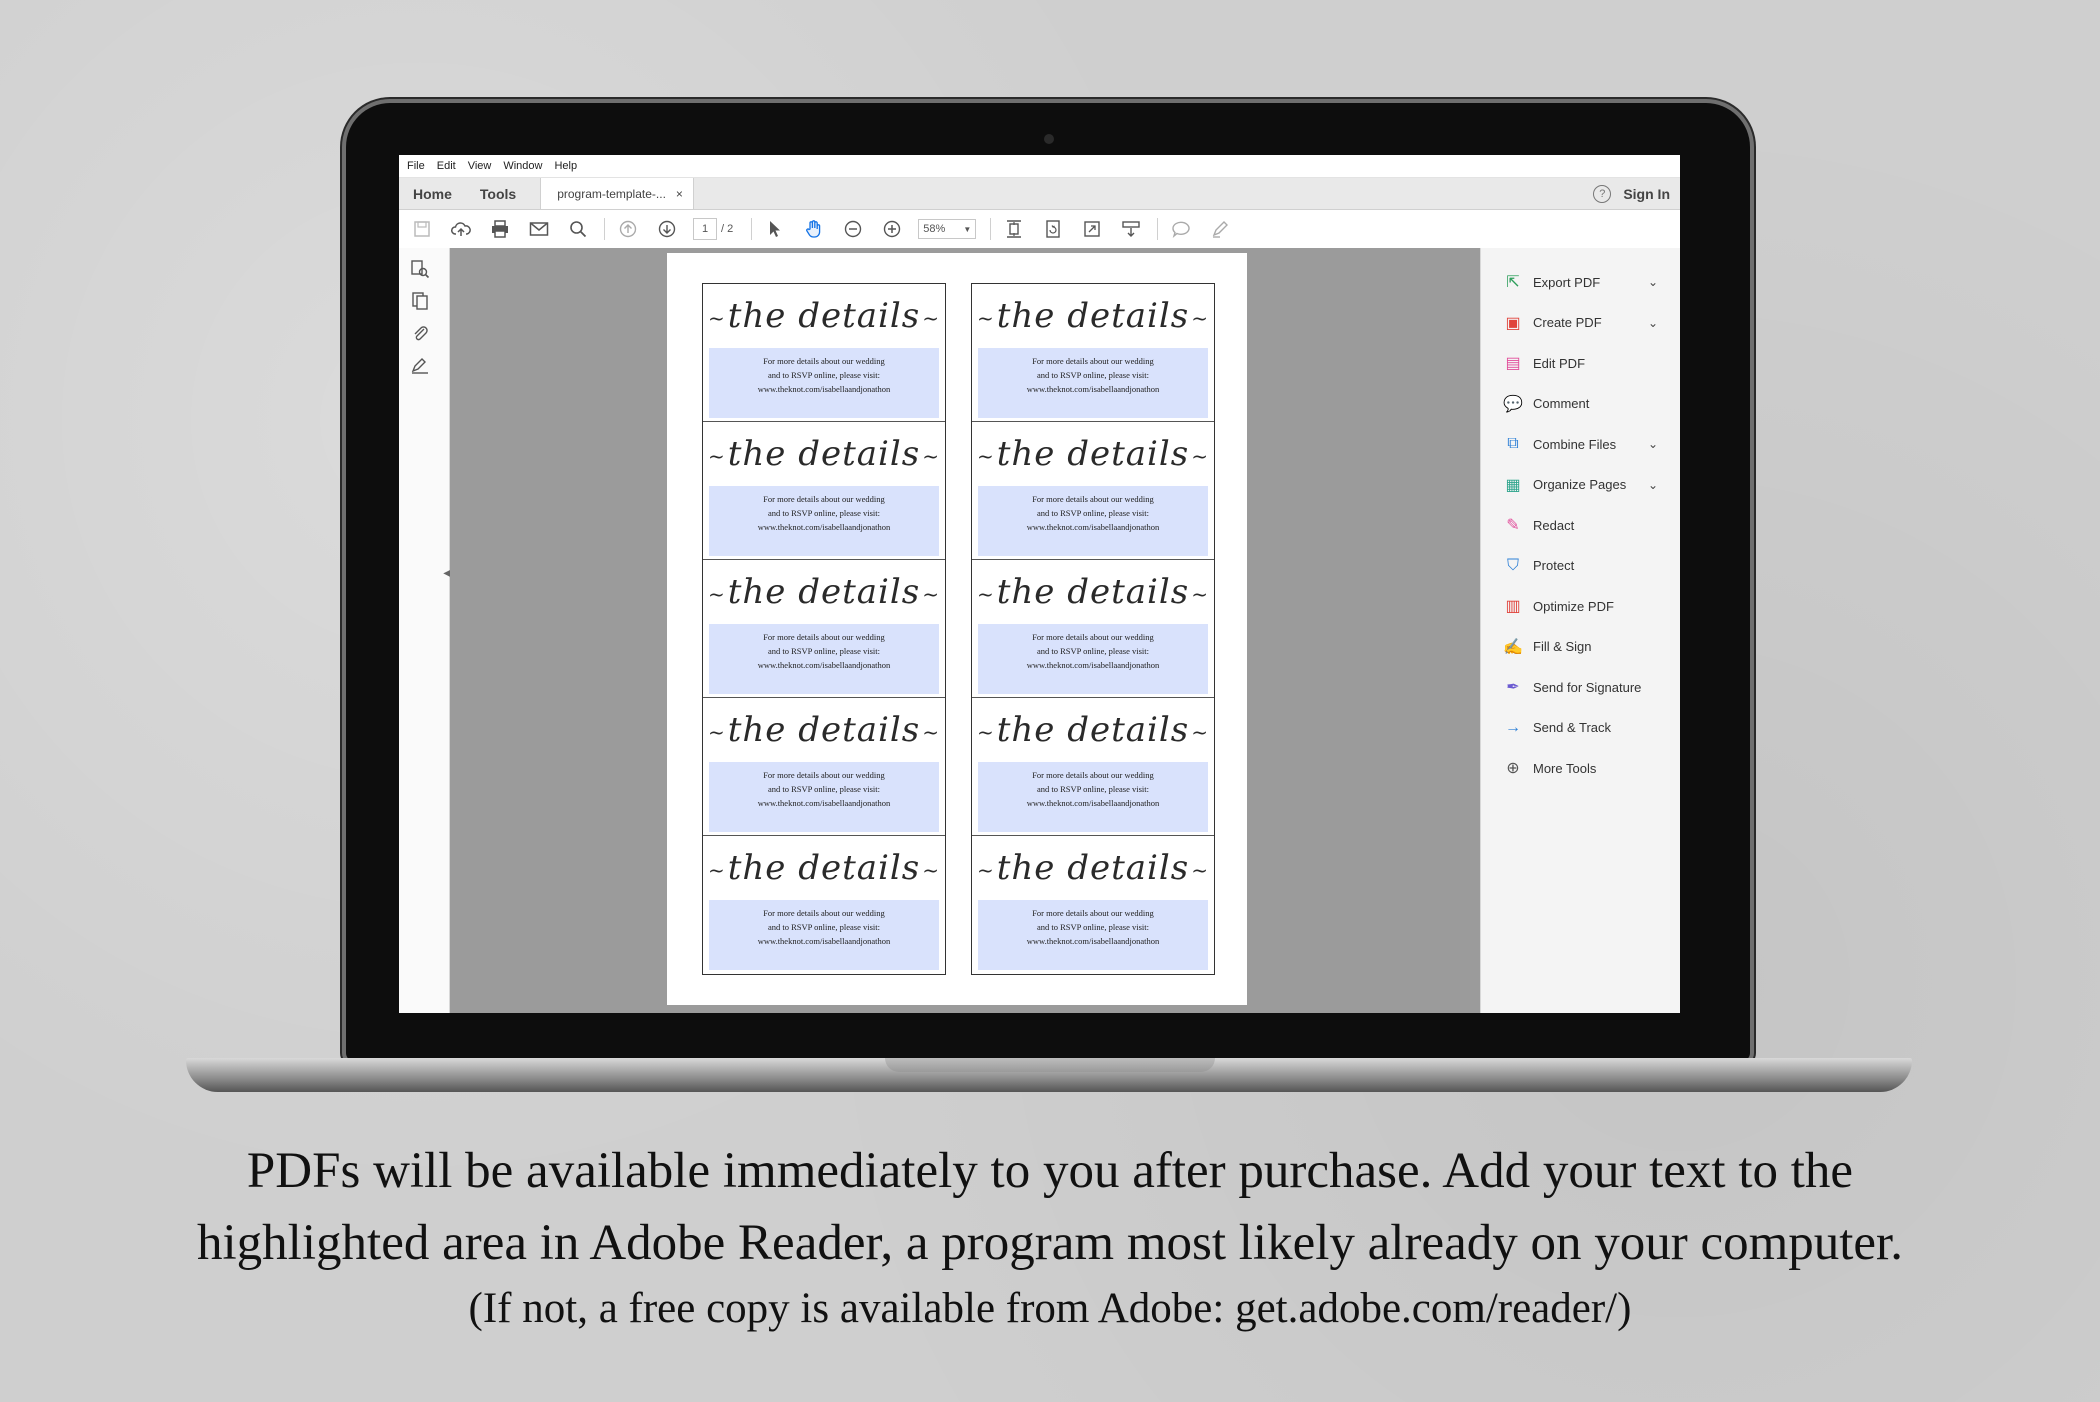  I want to click on search-icon, so click(578, 229).